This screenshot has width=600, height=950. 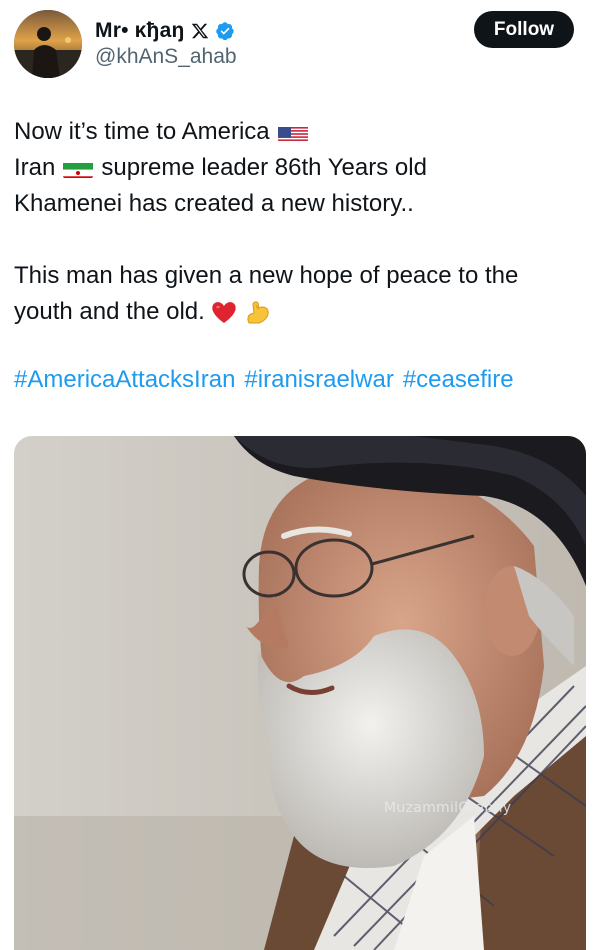 I want to click on avatar-image, so click(x=48, y=44).